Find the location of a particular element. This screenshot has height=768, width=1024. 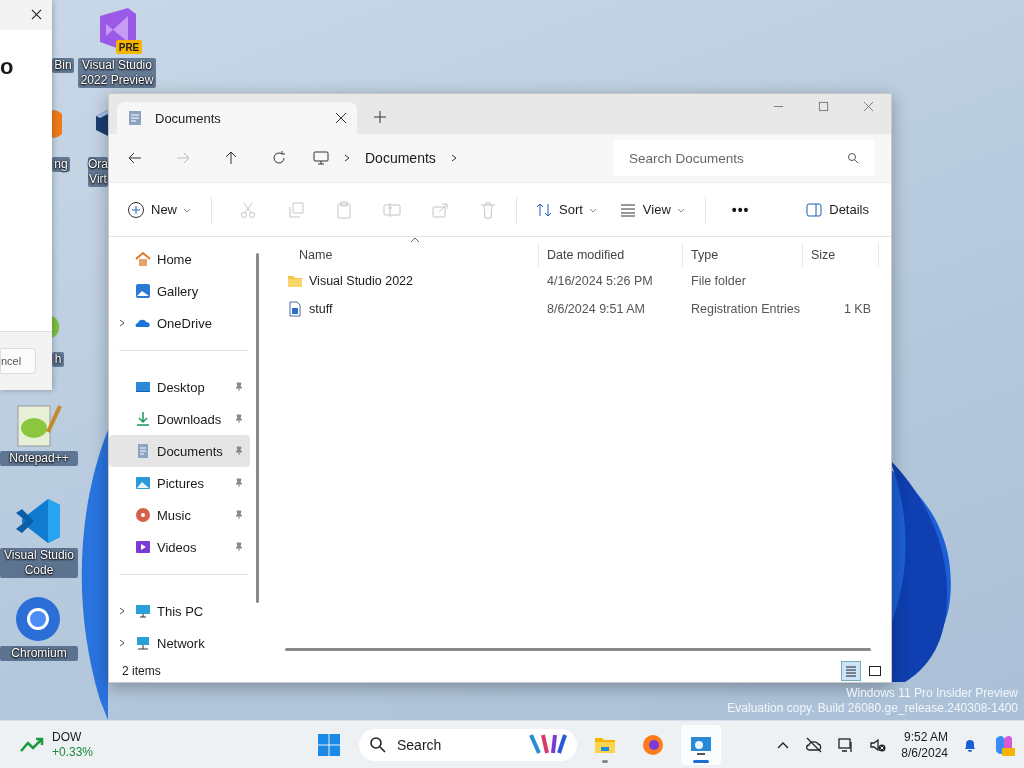

date-cell-text: 8/6/2024 9:51 AM is located at coordinates (596, 309).